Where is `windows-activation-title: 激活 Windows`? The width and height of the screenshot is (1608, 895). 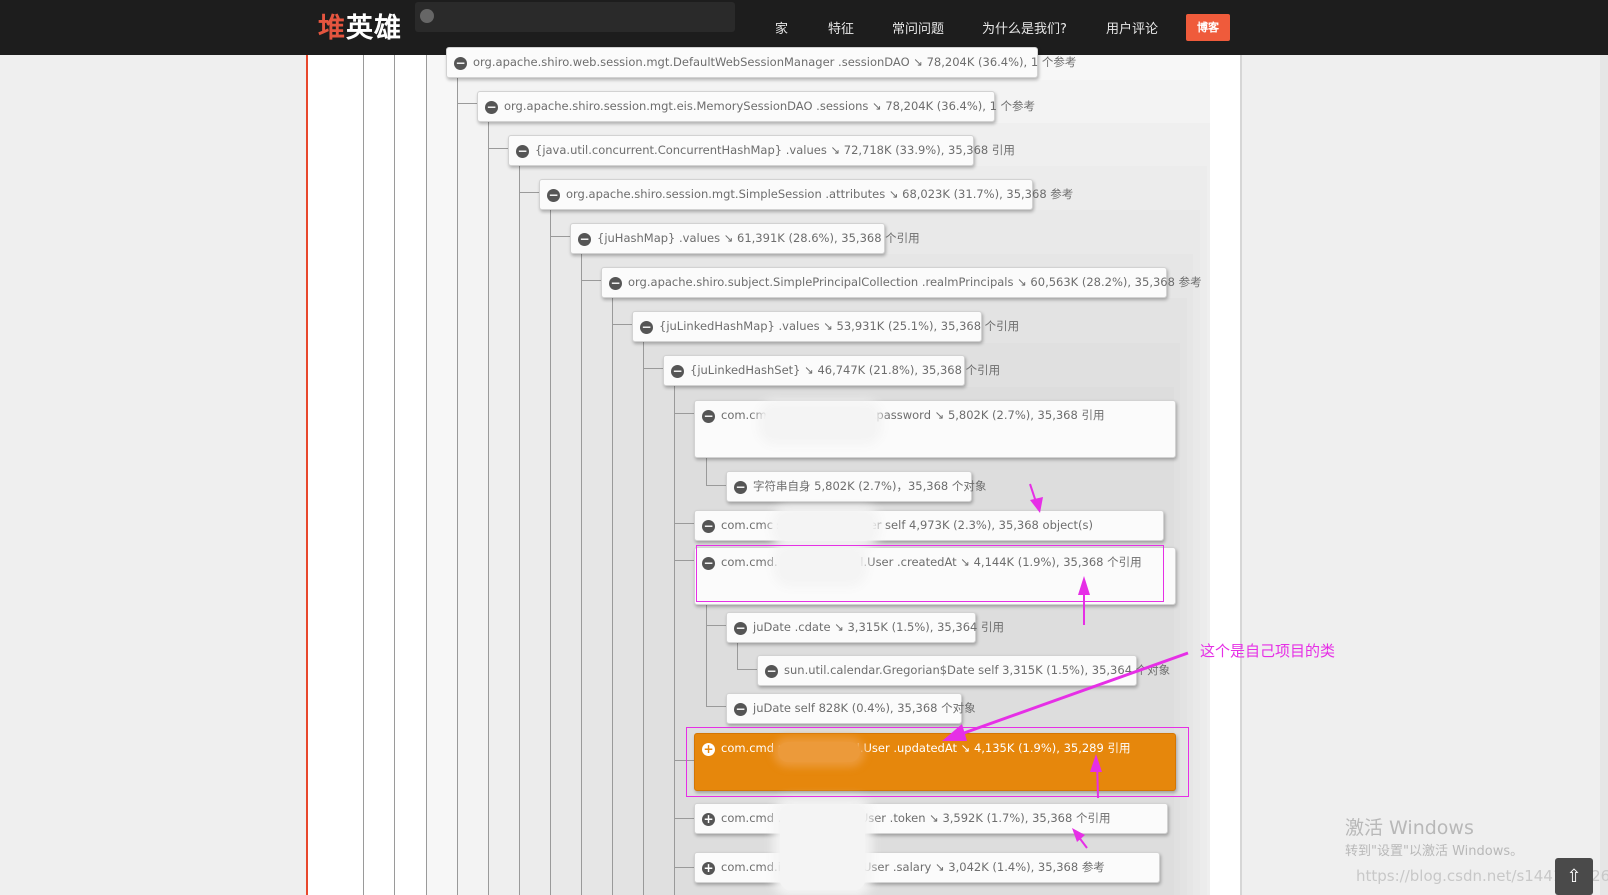 windows-activation-title: 激活 Windows is located at coordinates (1409, 828).